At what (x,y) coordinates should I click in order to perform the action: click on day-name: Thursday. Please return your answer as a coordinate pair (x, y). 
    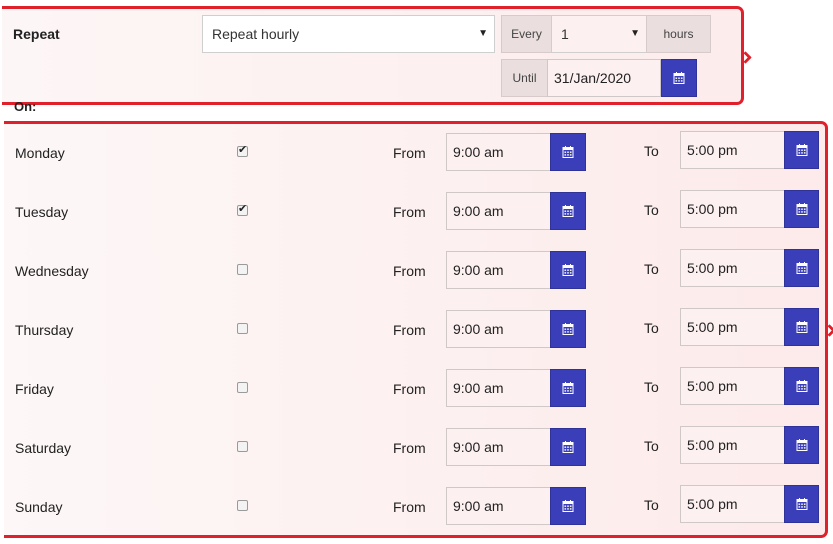
    Looking at the image, I should click on (44, 330).